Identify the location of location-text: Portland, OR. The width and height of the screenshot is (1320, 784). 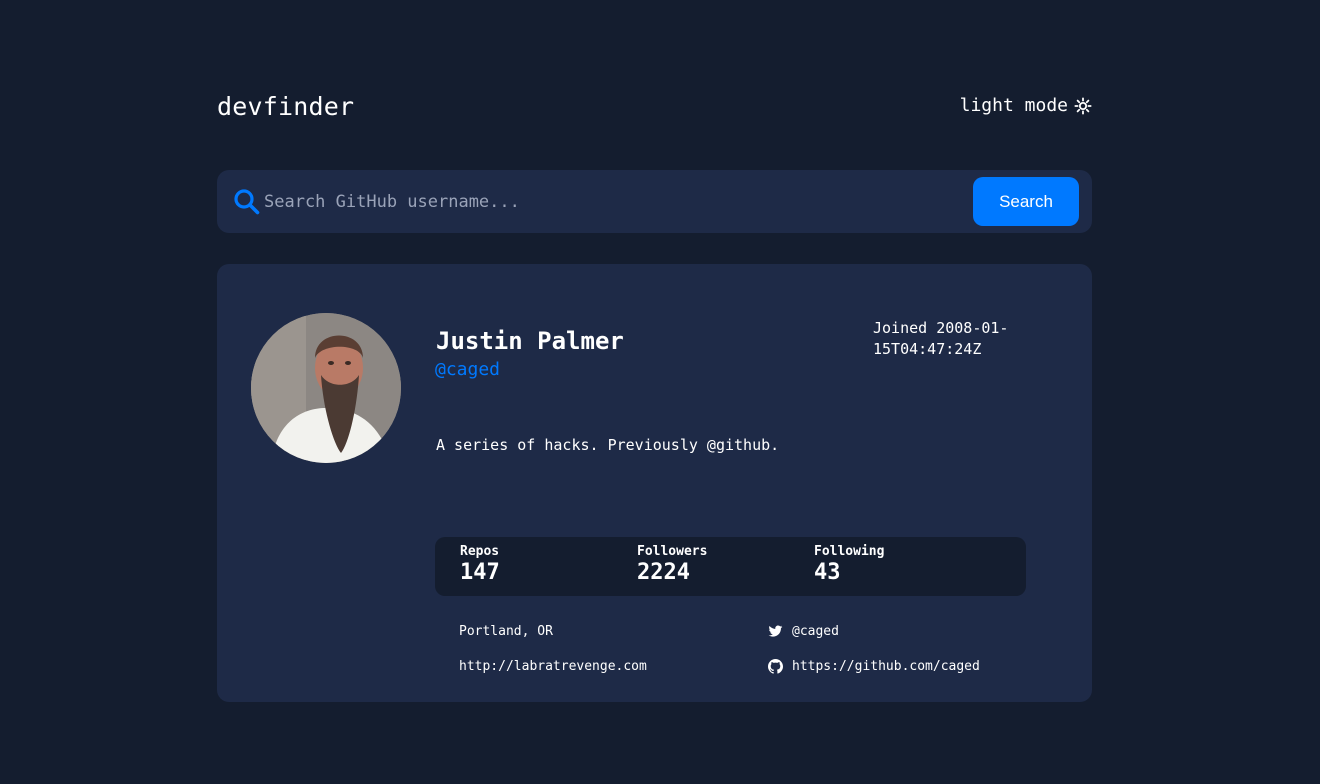
(506, 631).